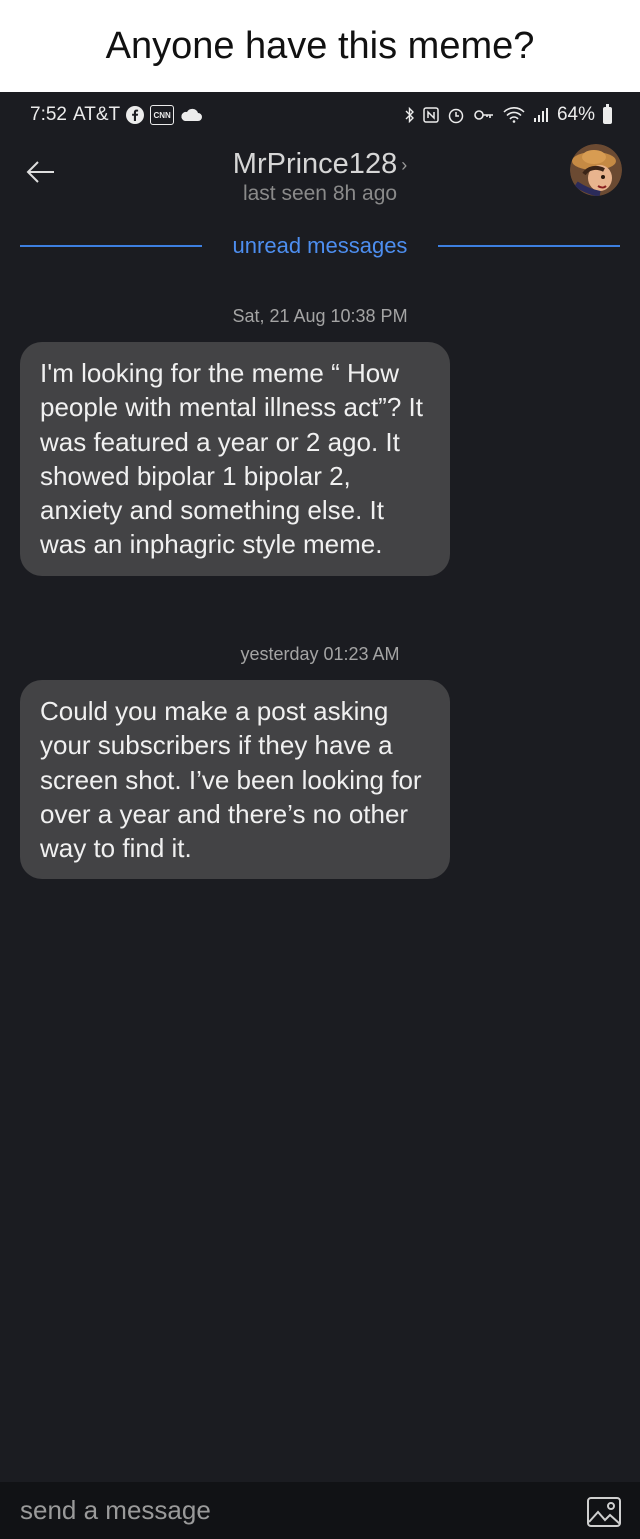 The height and width of the screenshot is (1539, 640). Describe the element at coordinates (320, 245) in the screenshot. I see `unread-messages-label: unread messages` at that location.